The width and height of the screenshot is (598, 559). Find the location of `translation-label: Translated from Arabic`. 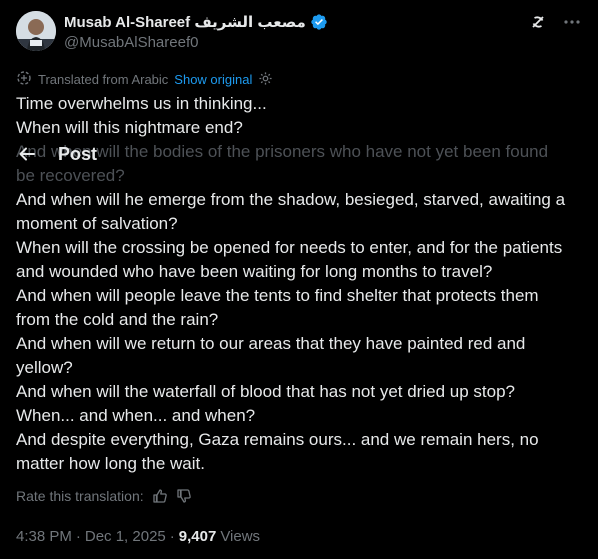

translation-label: Translated from Arabic is located at coordinates (103, 79).